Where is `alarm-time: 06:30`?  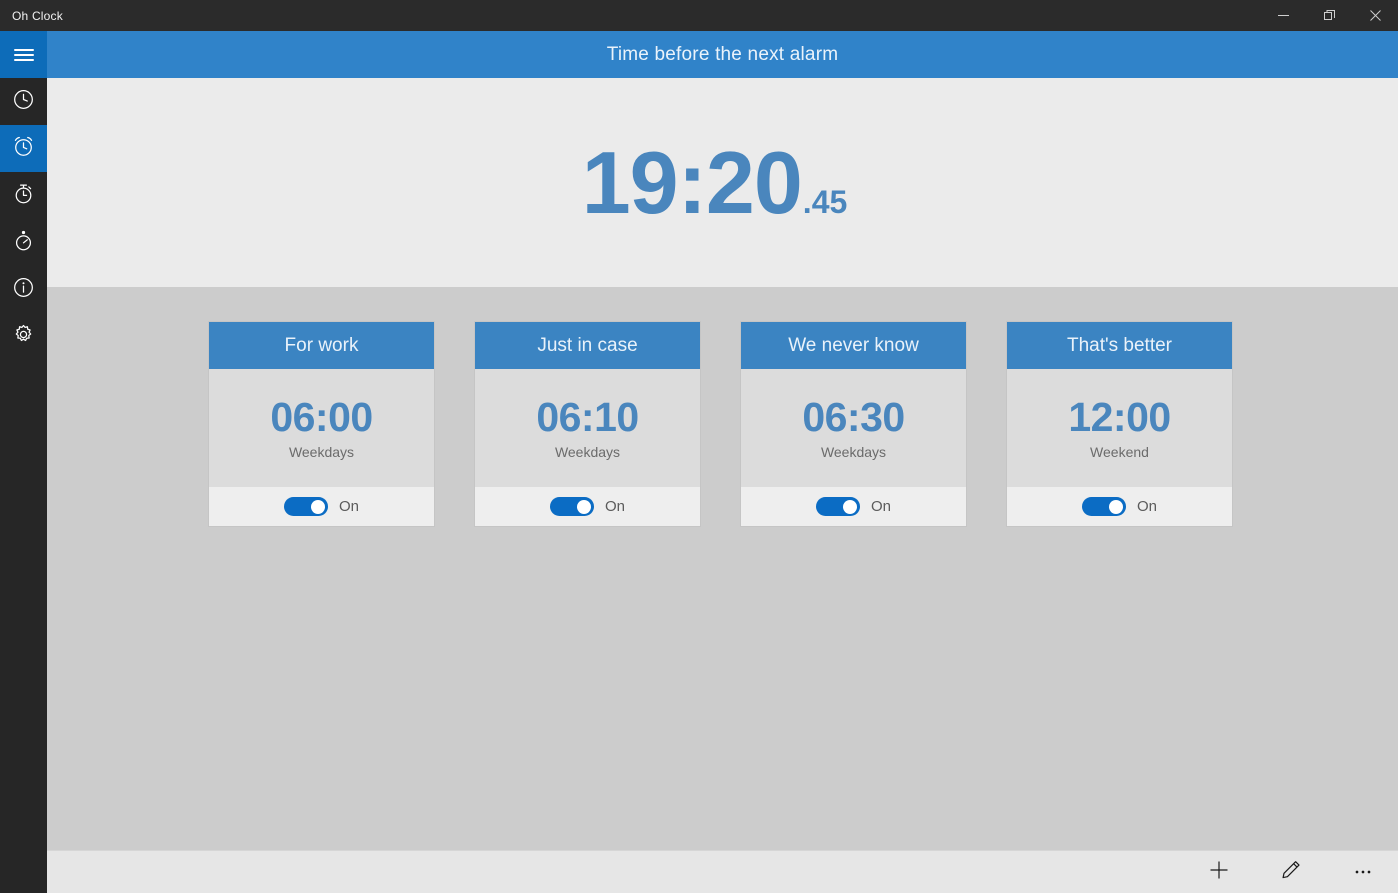 alarm-time: 06:30 is located at coordinates (853, 416).